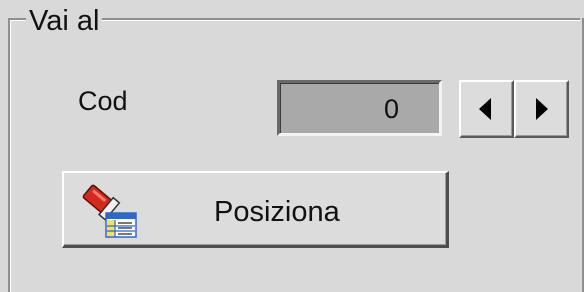  Describe the element at coordinates (103, 101) in the screenshot. I see `cod-label: Cod` at that location.